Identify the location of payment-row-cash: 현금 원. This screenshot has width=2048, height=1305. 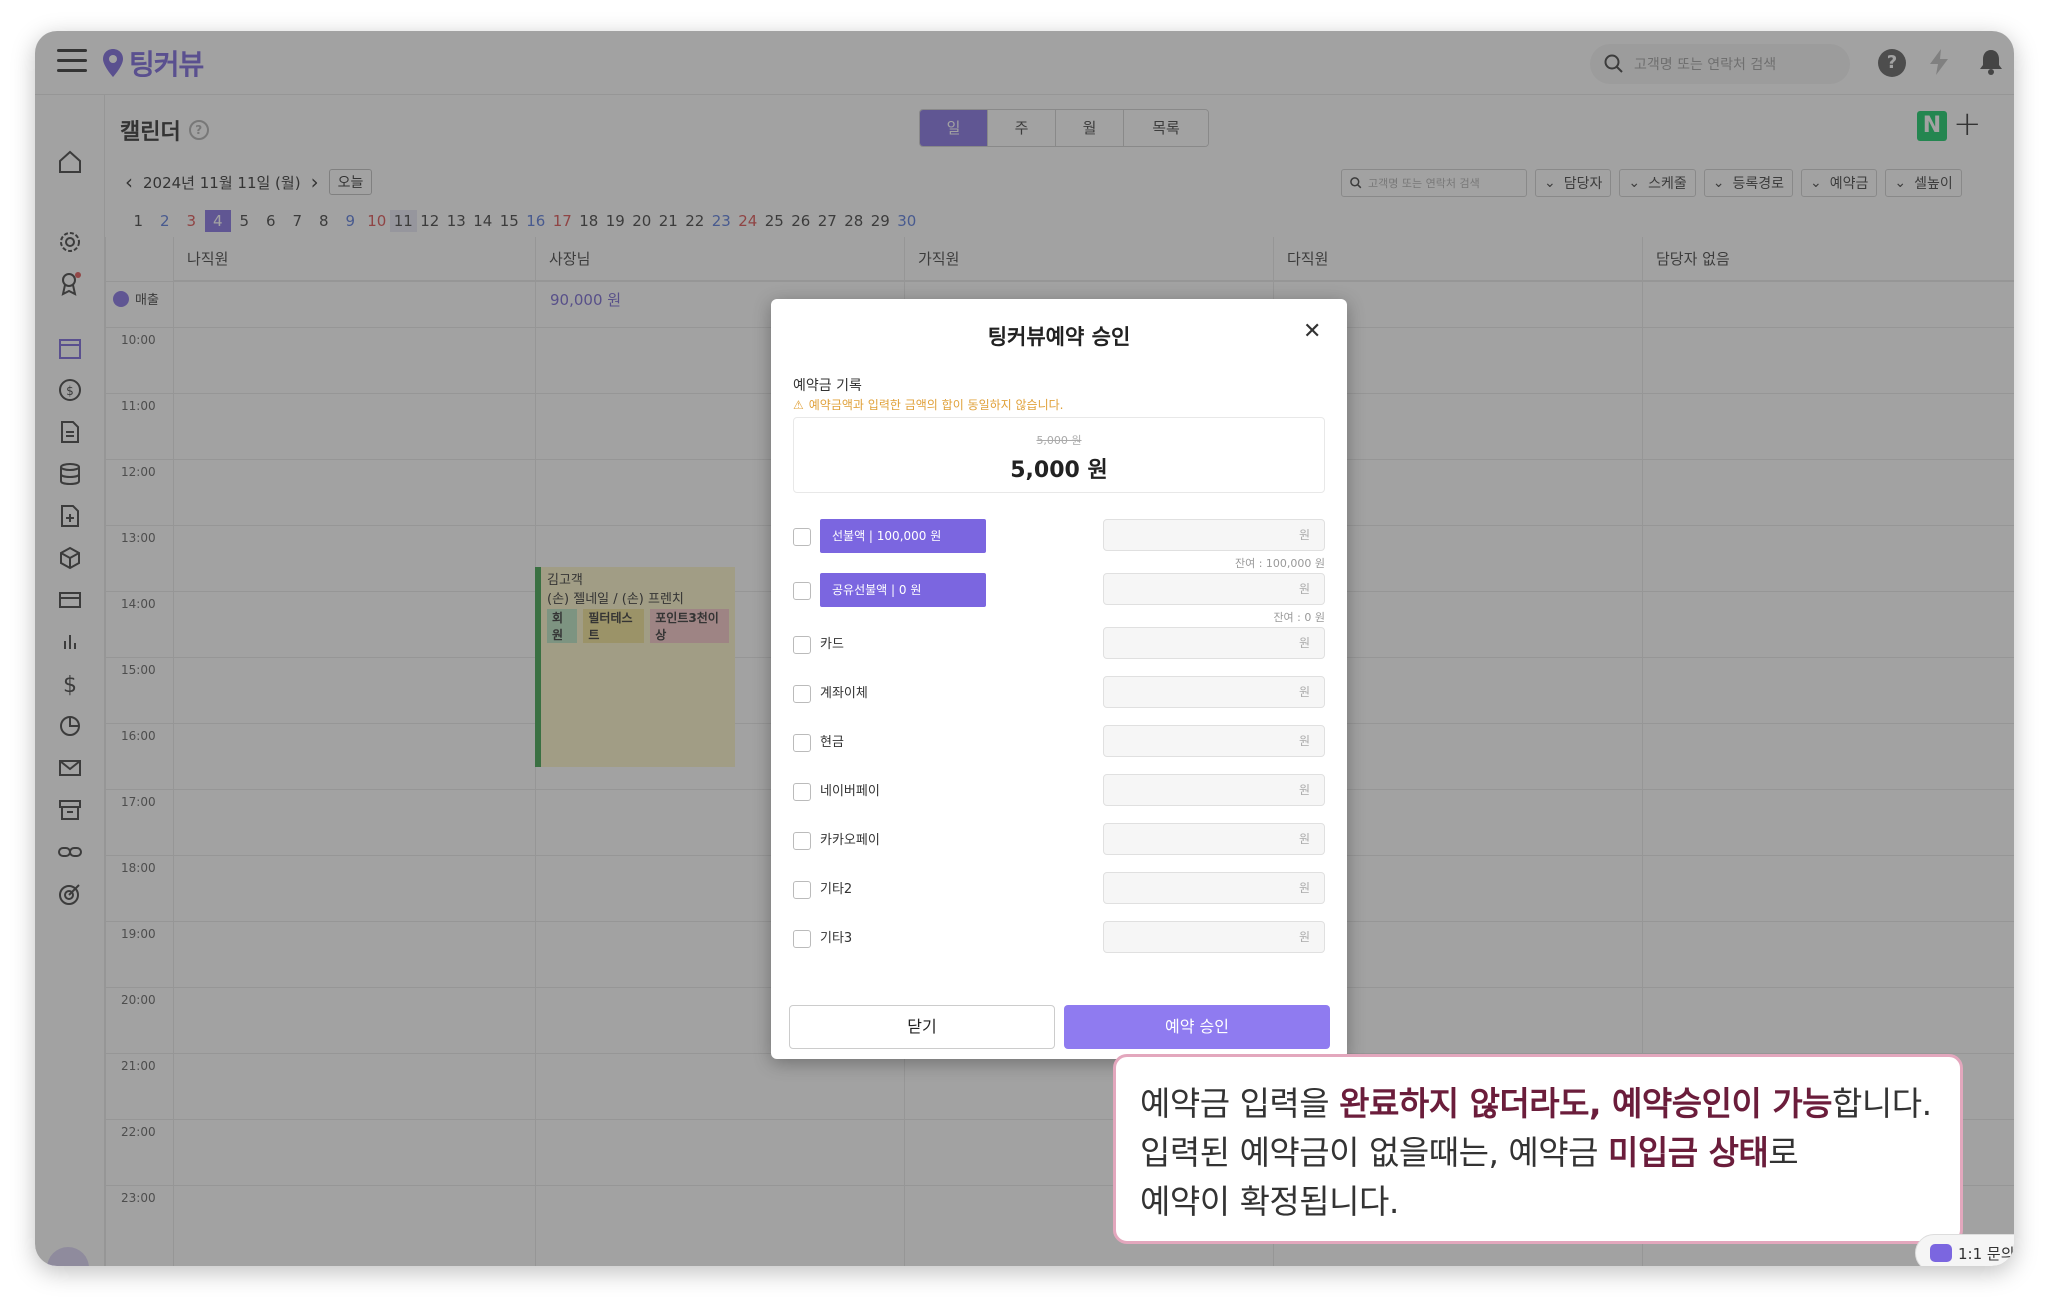
(1059, 743).